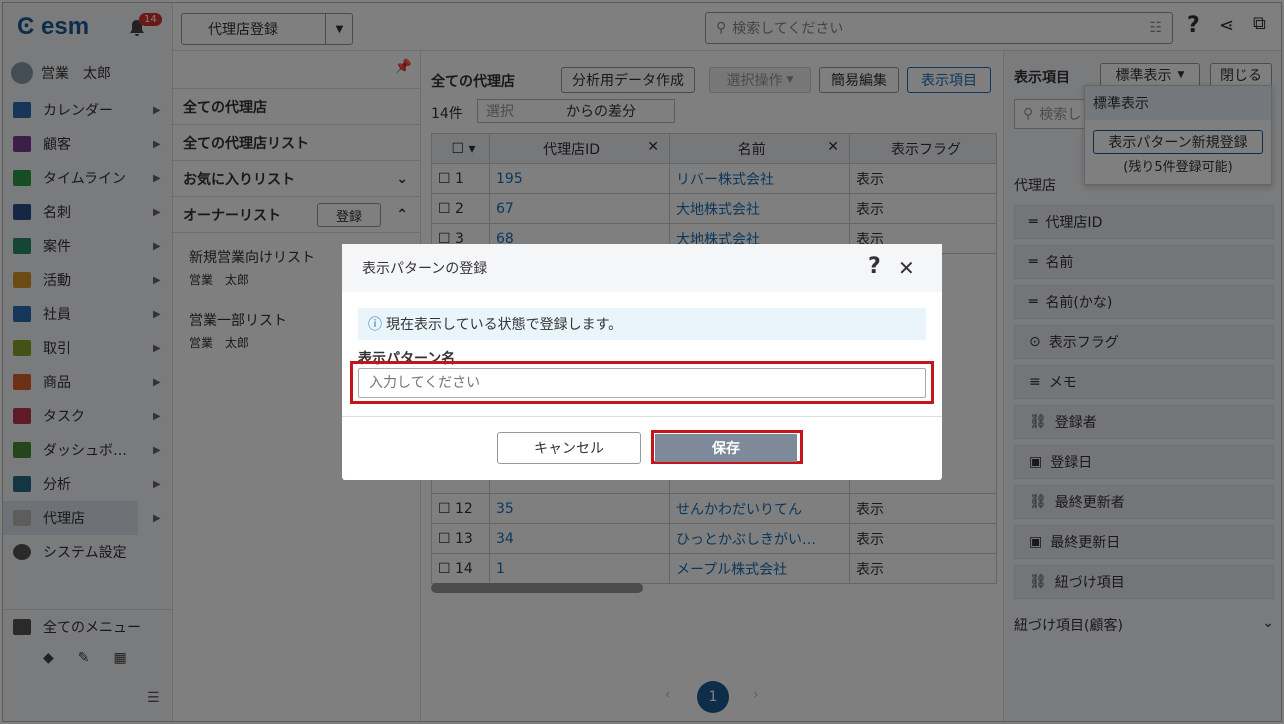  I want to click on dialog-divider, so click(642, 416).